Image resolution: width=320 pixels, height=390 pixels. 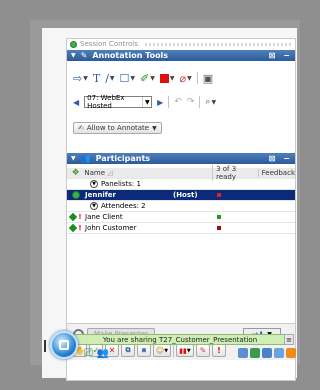 I want to click on allow-to-annotate-label: Allow to Annotate, so click(x=118, y=128).